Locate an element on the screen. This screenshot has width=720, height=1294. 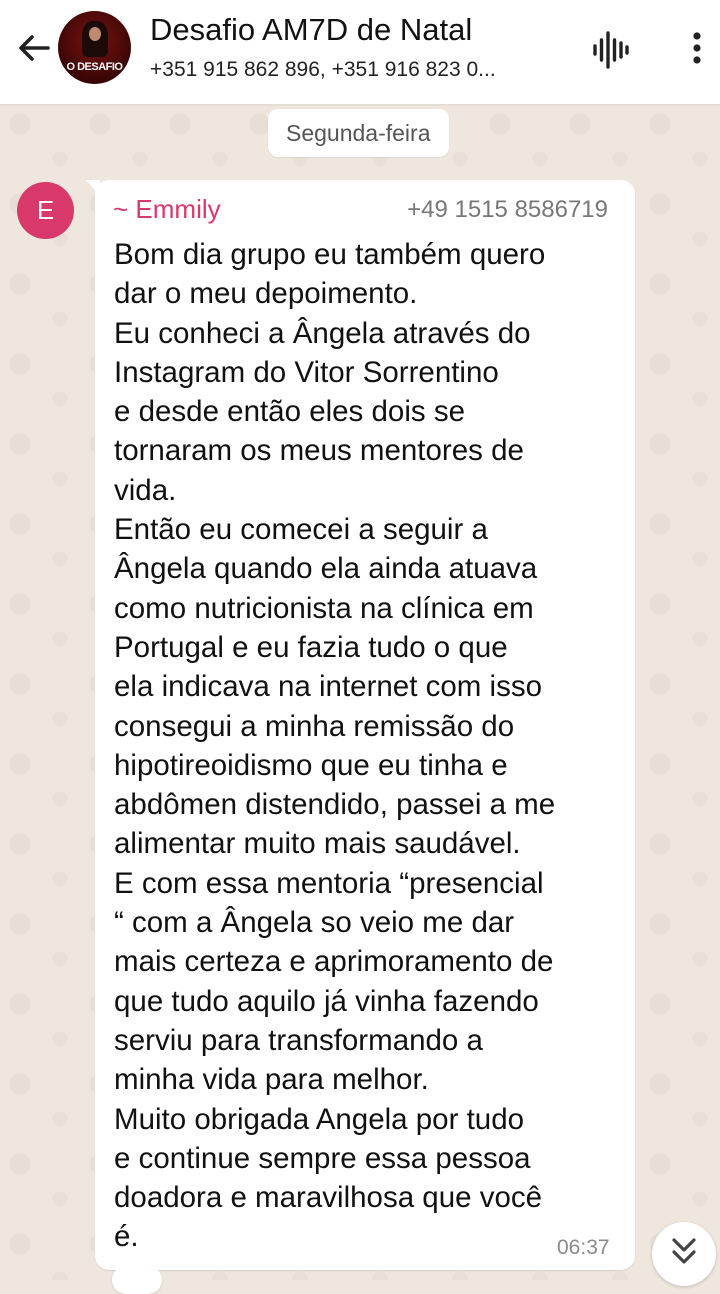
group-avatar: O DESAFIO is located at coordinates (94, 47).